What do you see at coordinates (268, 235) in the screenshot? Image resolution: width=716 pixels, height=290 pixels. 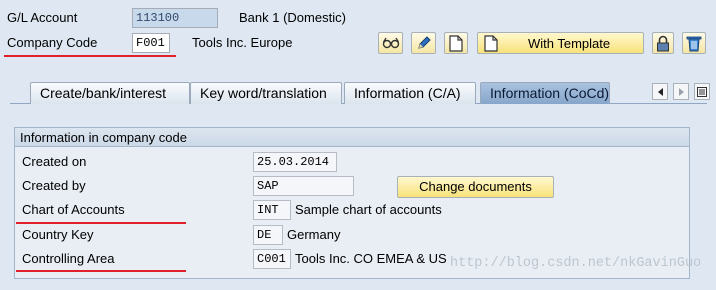 I see `country-key-field: DE` at bounding box center [268, 235].